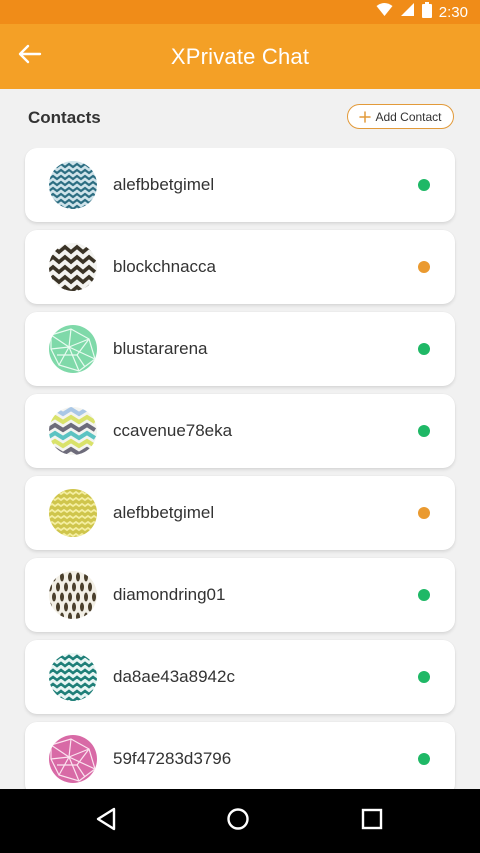 The height and width of the screenshot is (853, 480). What do you see at coordinates (240, 117) in the screenshot?
I see `contacts-header: Contacts Add Contact` at bounding box center [240, 117].